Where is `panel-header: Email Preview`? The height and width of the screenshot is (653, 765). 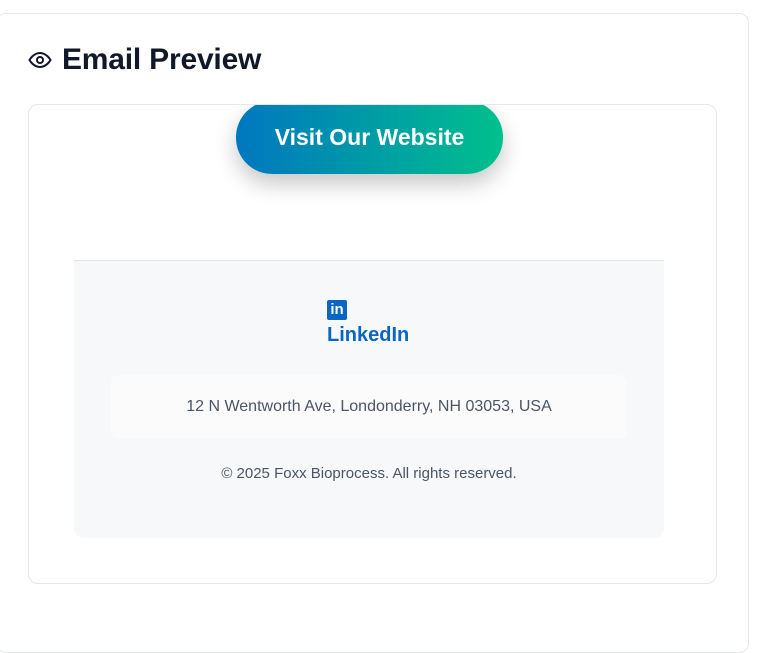
panel-header: Email Preview is located at coordinates (144, 60).